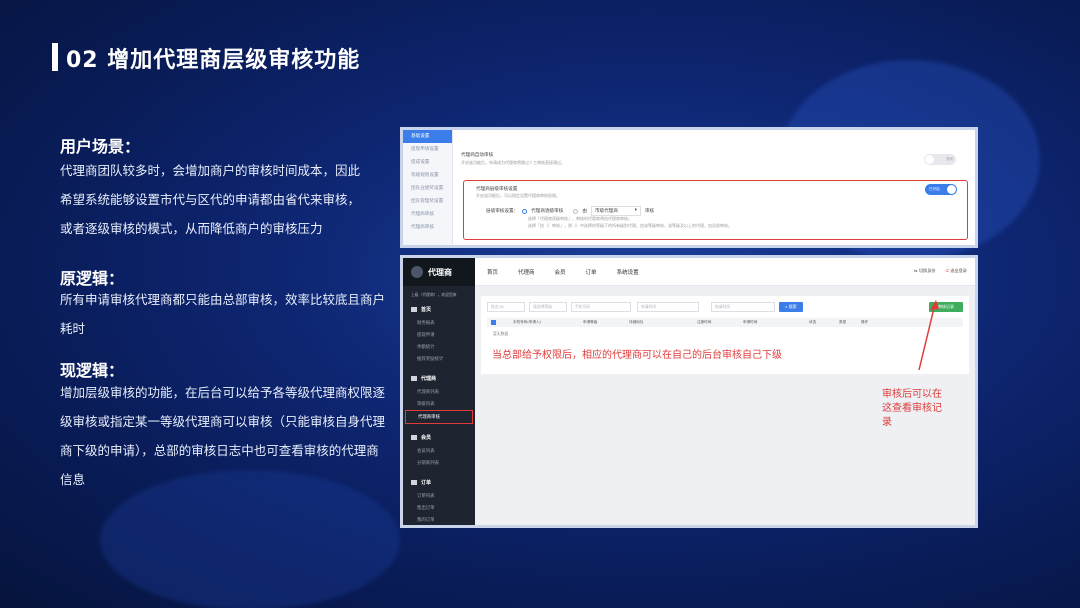 The height and width of the screenshot is (608, 1080). I want to click on hierarchy-title: 代理商层级审核设置, so click(497, 189).